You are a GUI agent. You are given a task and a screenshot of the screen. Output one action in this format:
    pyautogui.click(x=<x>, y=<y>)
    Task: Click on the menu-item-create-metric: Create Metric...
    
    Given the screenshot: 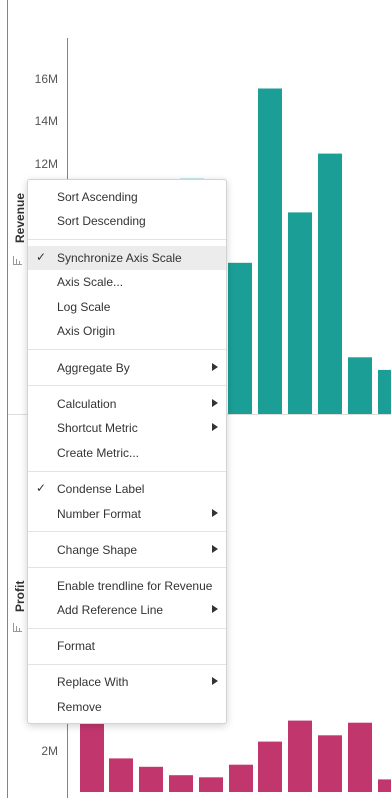 What is the action you would take?
    pyautogui.click(x=127, y=453)
    